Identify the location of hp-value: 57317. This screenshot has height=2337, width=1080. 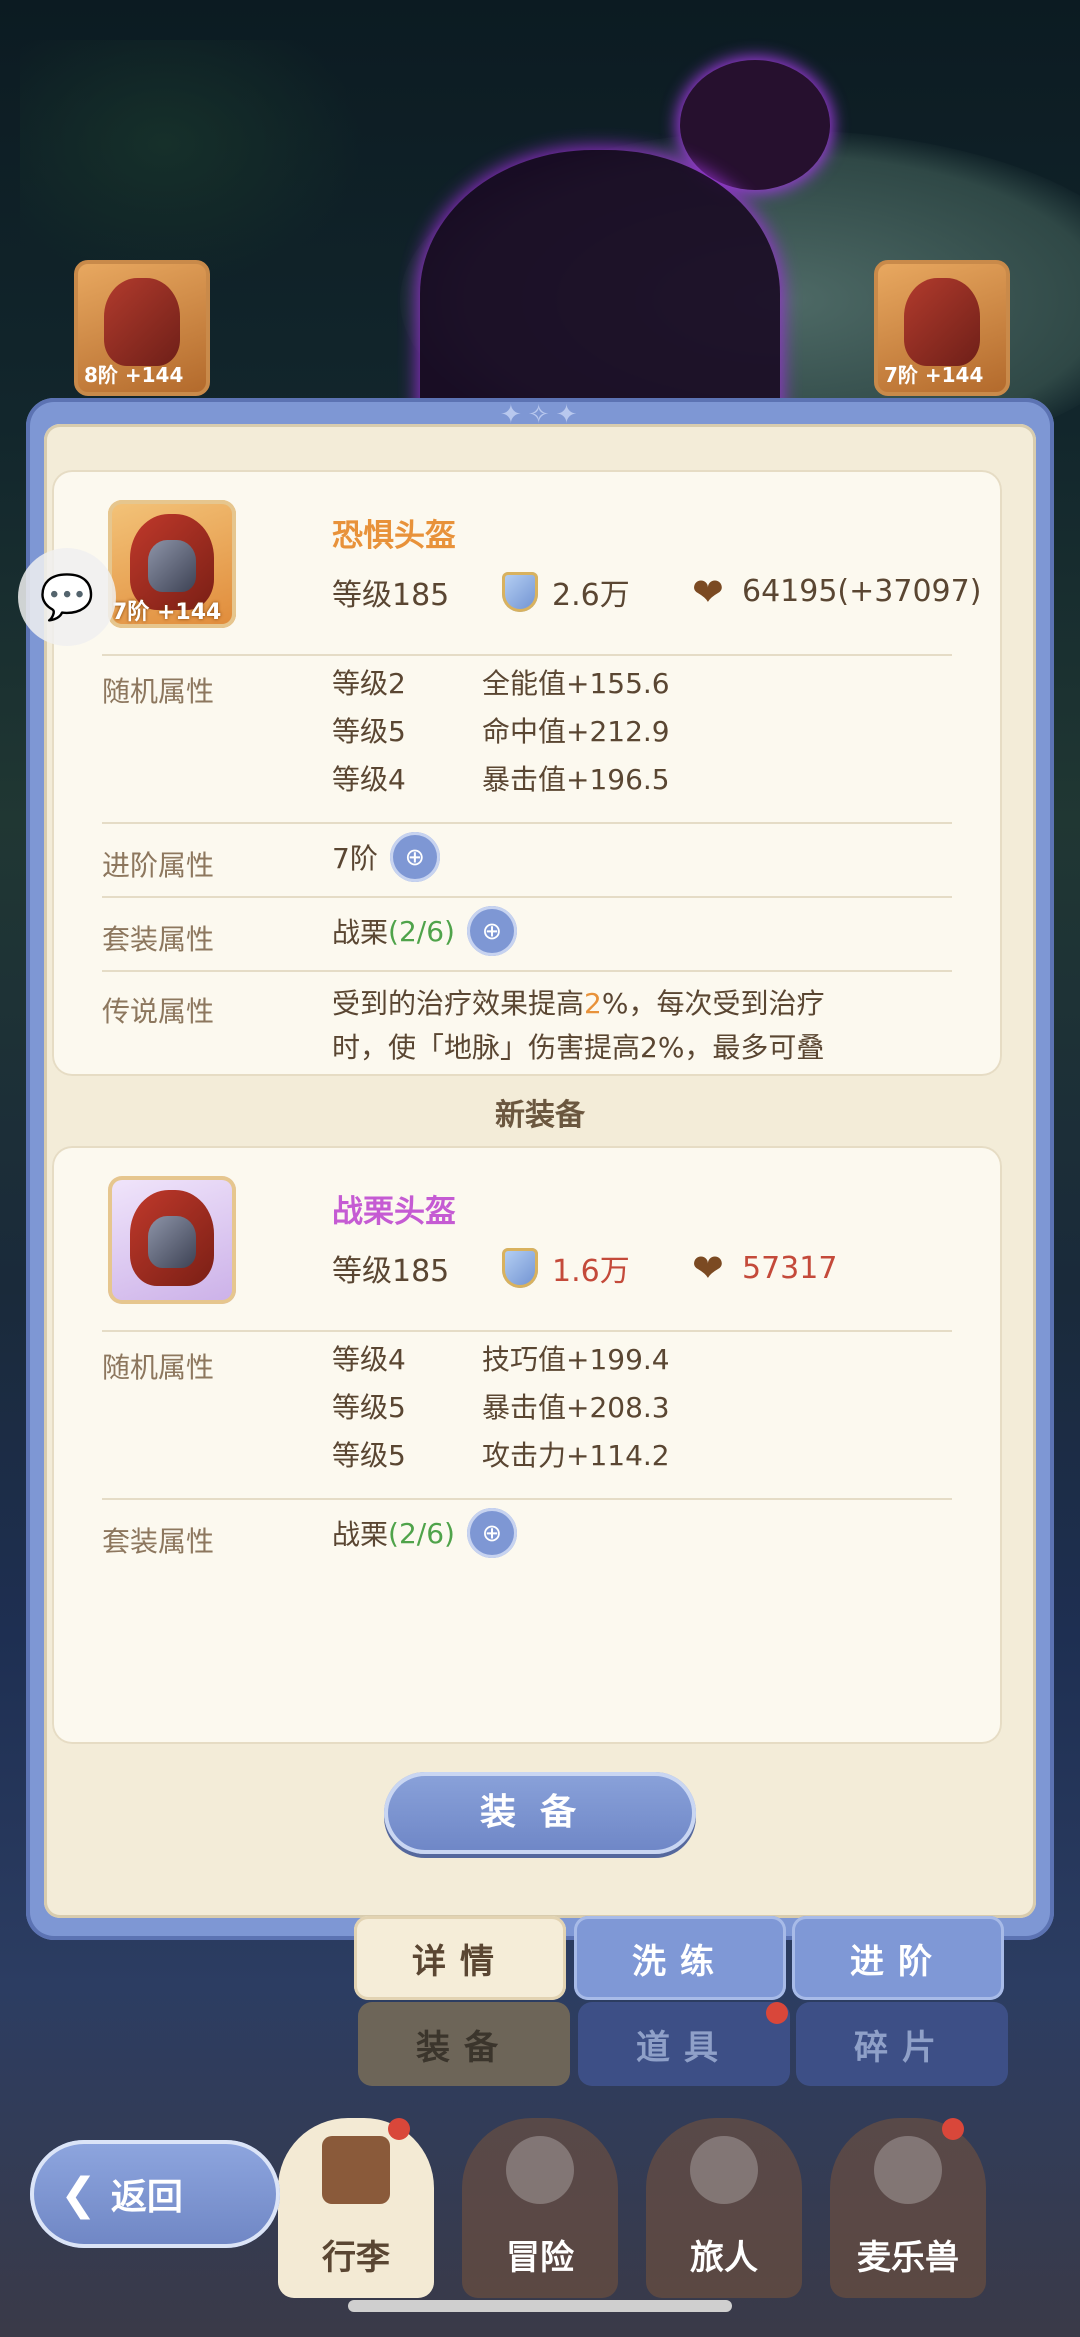
(790, 1268).